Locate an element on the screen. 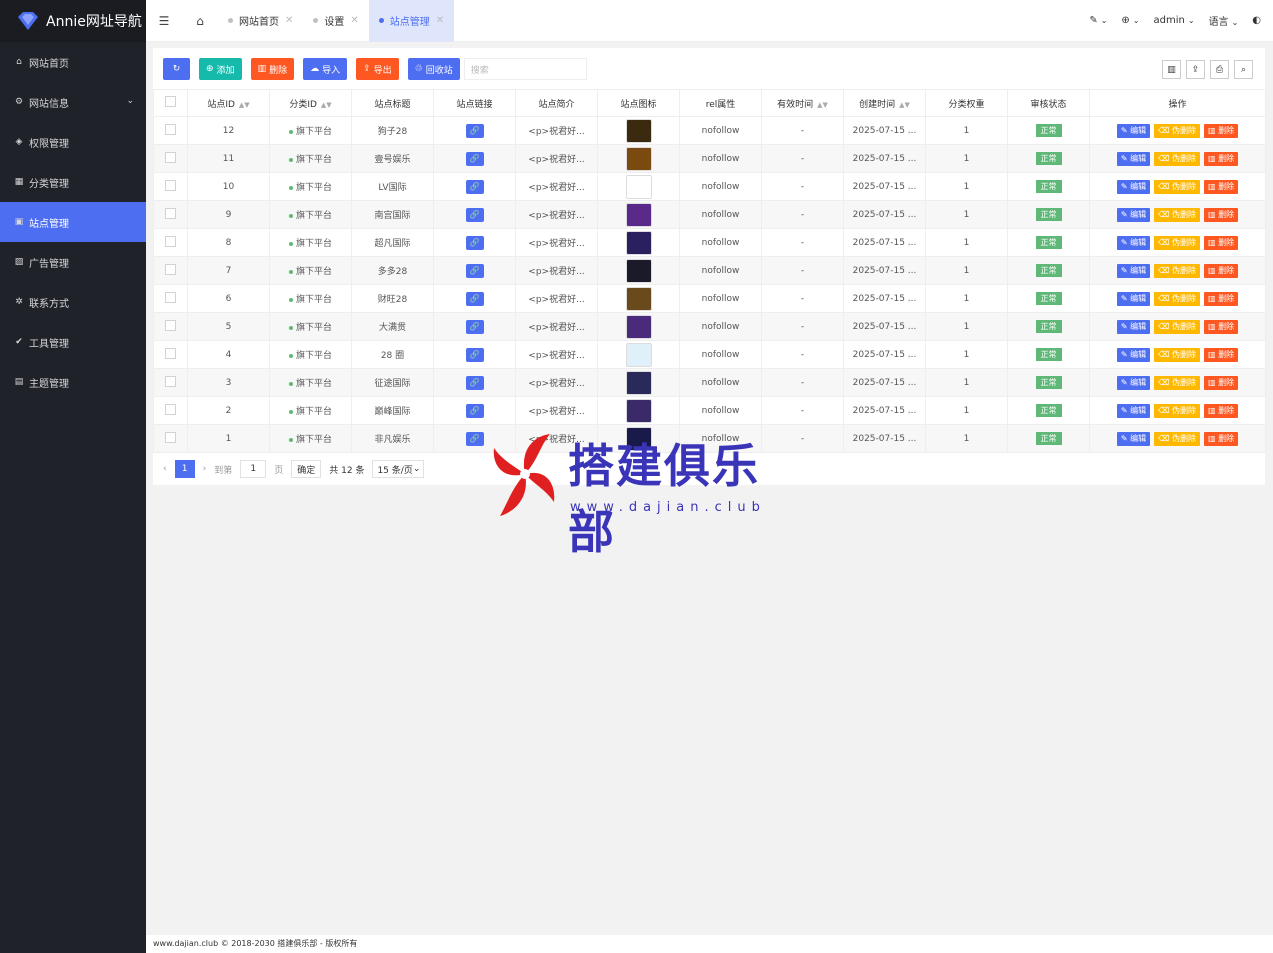 This screenshot has width=1273, height=953. recycle-bin-button: ♲ 回收站 is located at coordinates (433, 69).